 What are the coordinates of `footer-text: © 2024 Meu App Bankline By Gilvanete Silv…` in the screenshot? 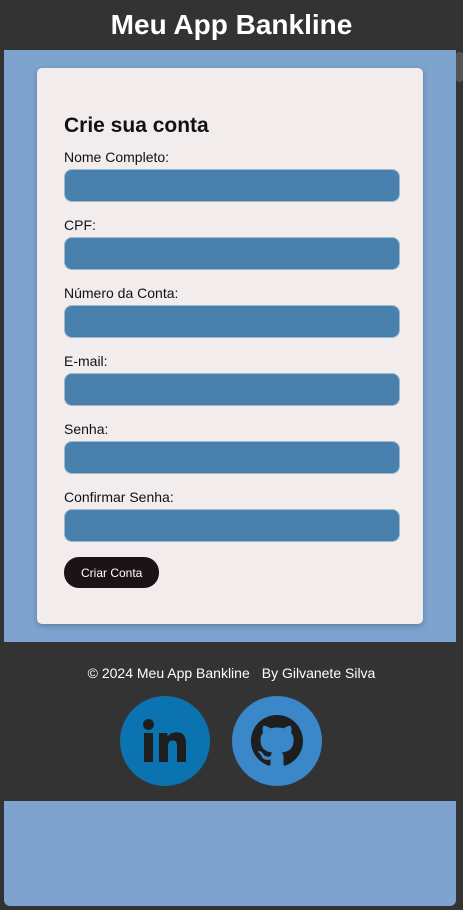 It's located at (231, 673).